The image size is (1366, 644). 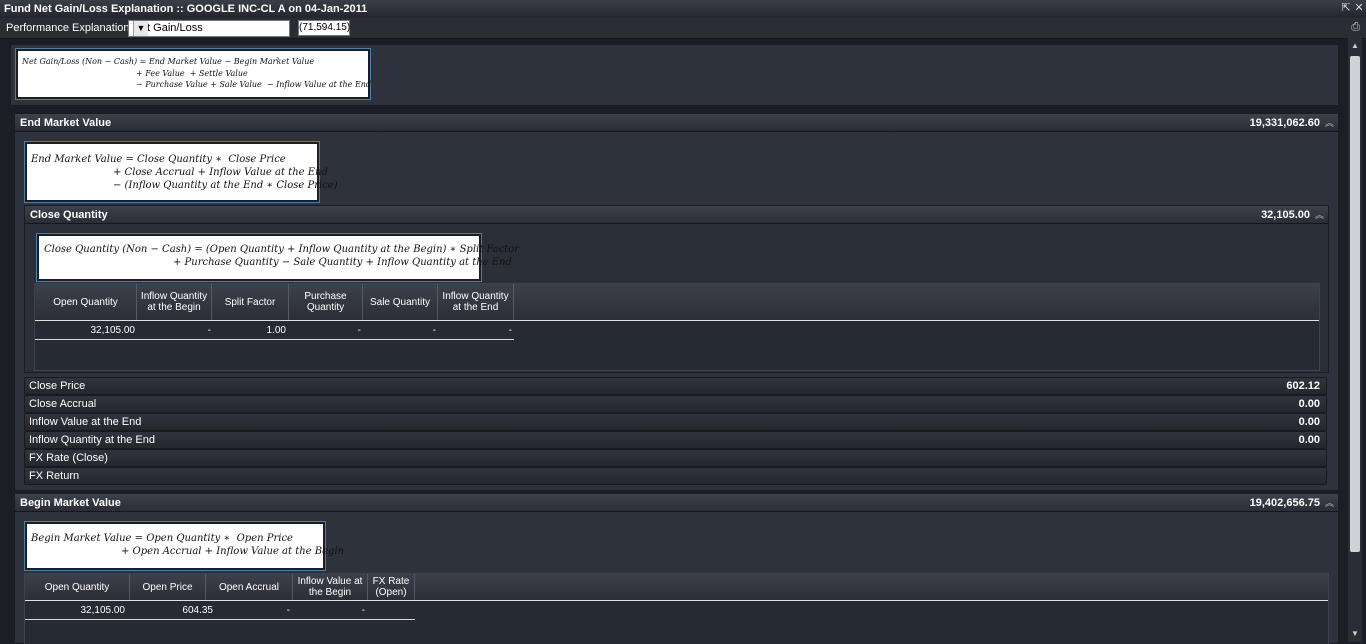 I want to click on close-price-row: Close Price 602.12, so click(x=675, y=386).